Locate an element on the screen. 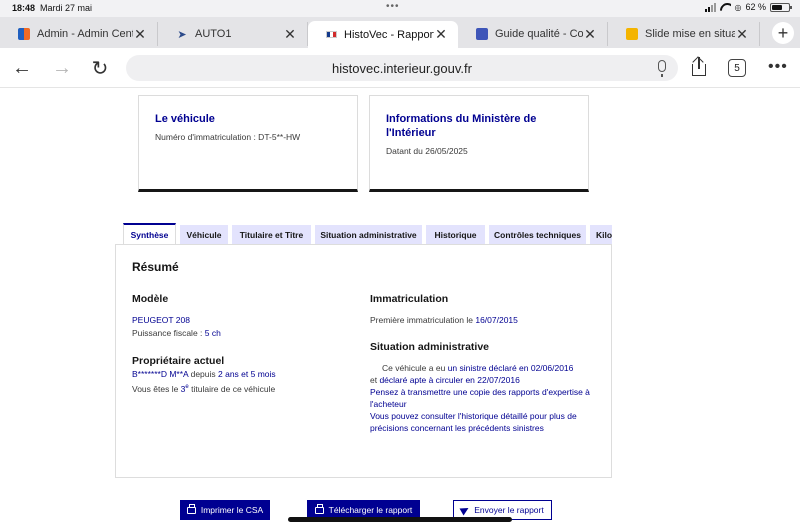 This screenshot has width=800, height=525. owner-since-label: depuis is located at coordinates (203, 374).